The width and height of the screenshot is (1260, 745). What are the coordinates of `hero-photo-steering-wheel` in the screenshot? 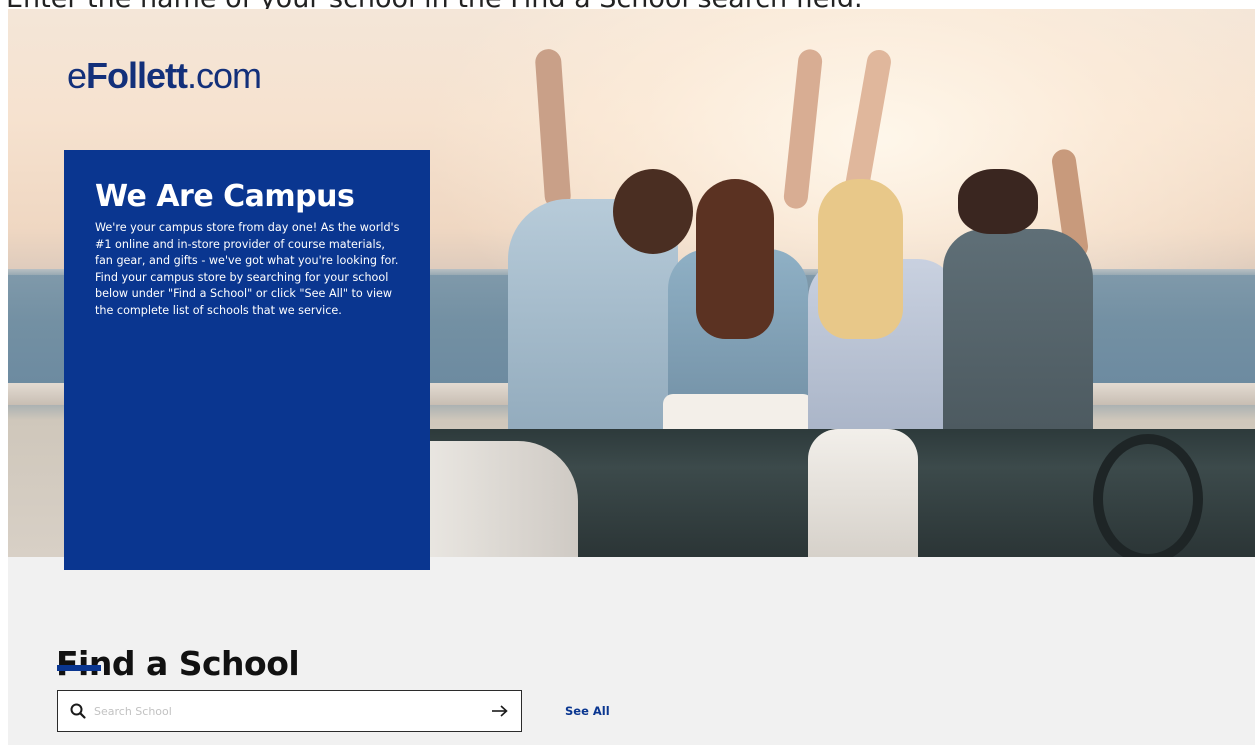 It's located at (1148, 495).